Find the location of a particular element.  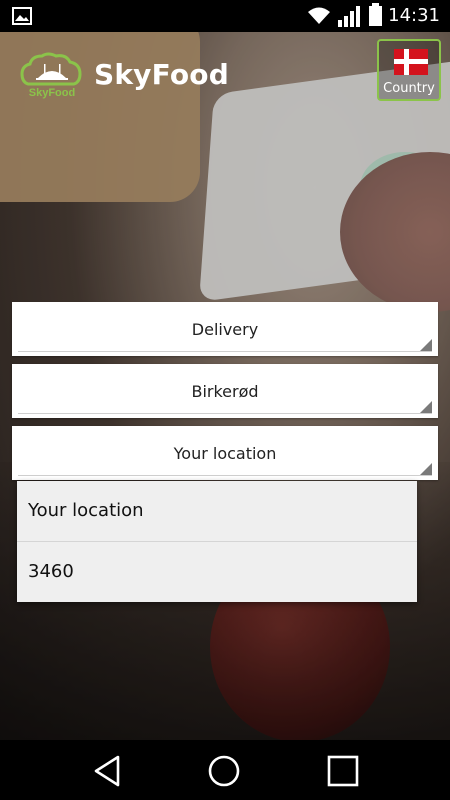

svg-text: SkyFood is located at coordinates (52, 93).